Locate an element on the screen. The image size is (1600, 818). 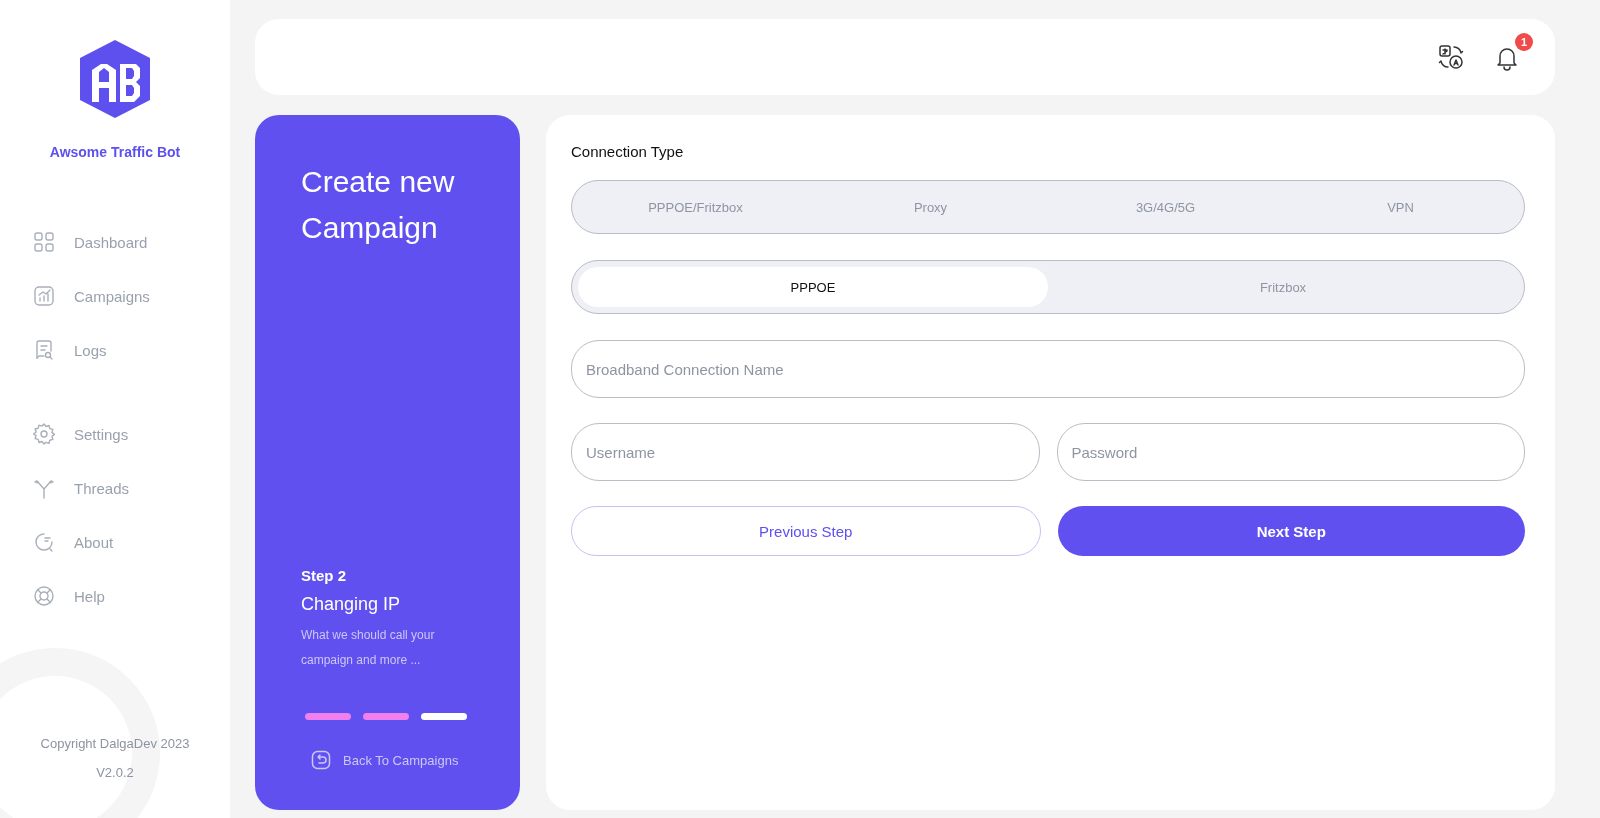
grid-icon is located at coordinates (44, 242).